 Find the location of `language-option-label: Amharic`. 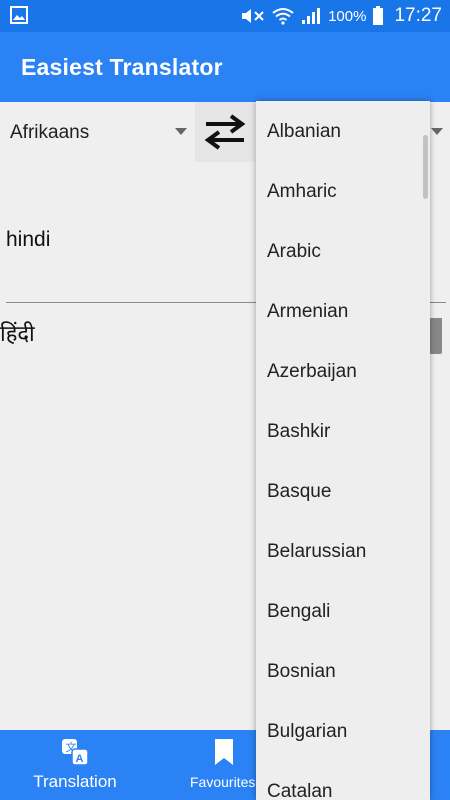

language-option-label: Amharic is located at coordinates (302, 191).